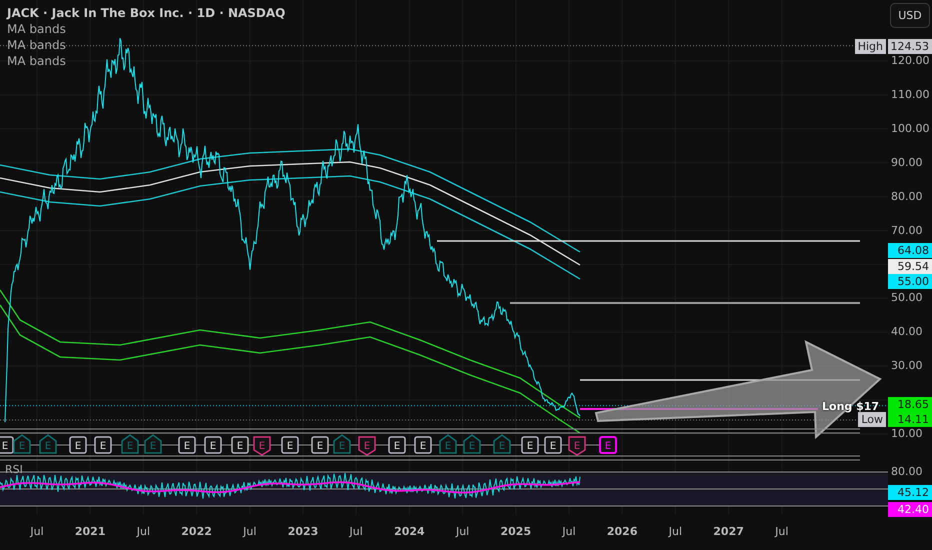  Describe the element at coordinates (910, 15) in the screenshot. I see `currency-button: USD` at that location.